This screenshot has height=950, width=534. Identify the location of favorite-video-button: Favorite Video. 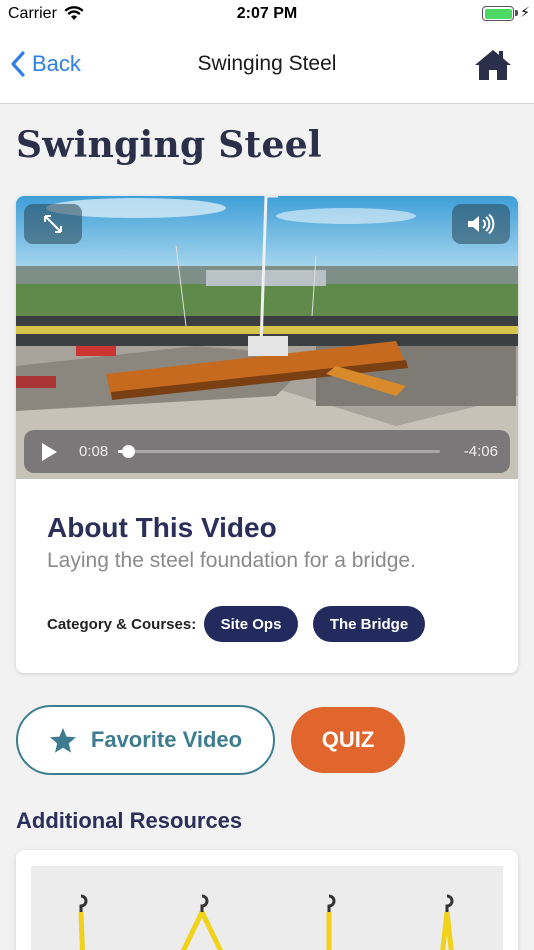
(145, 740).